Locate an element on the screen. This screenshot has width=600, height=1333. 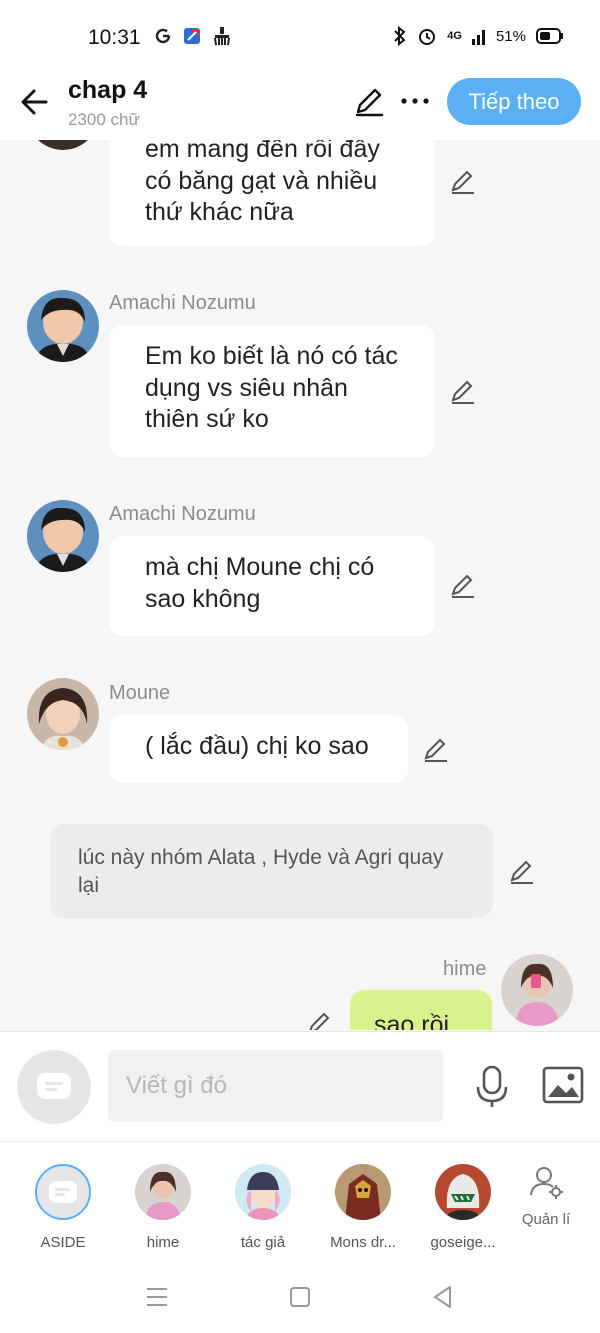
character-label: hime is located at coordinates (163, 1242).